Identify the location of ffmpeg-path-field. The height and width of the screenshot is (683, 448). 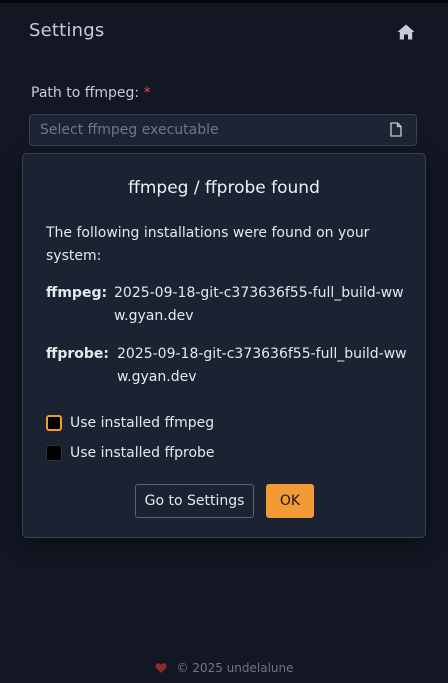
(223, 130).